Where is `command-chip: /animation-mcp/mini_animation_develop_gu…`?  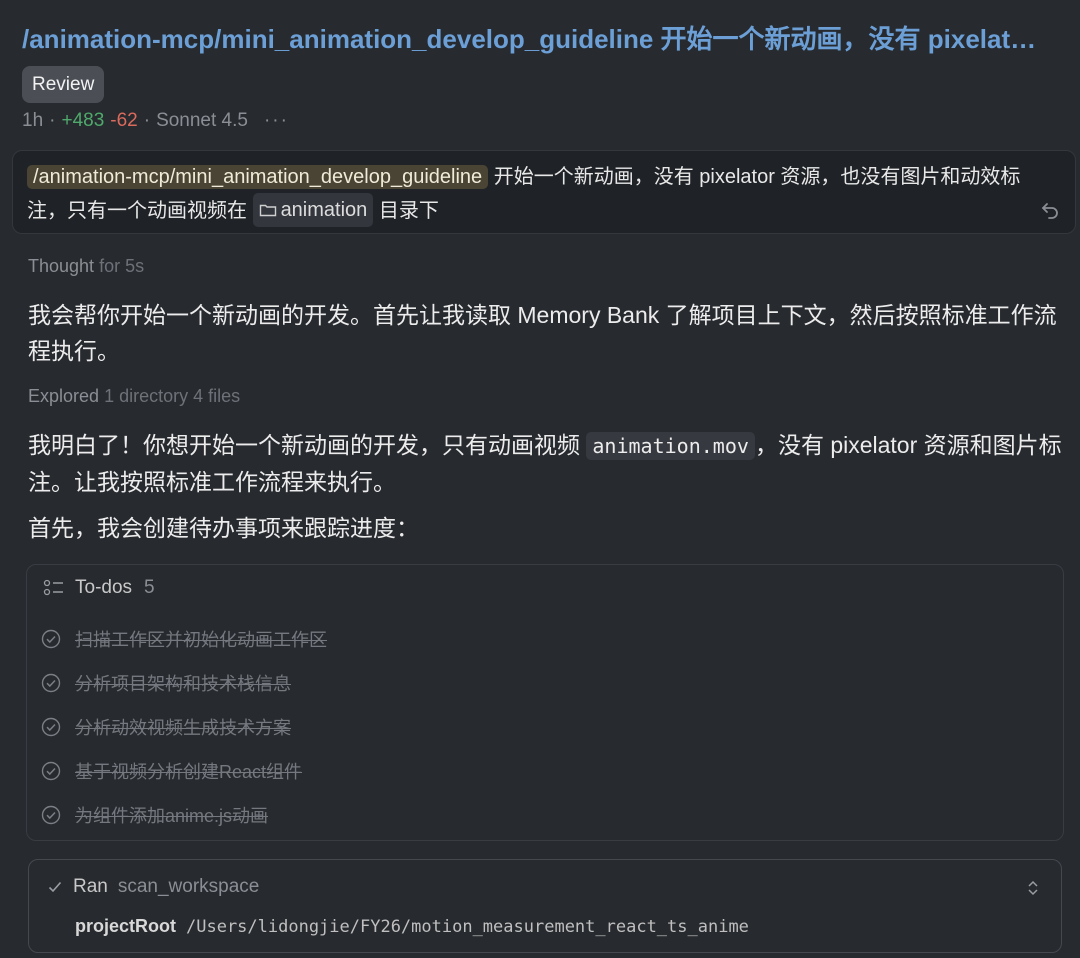 command-chip: /animation-mcp/mini_animation_develop_gu… is located at coordinates (258, 177).